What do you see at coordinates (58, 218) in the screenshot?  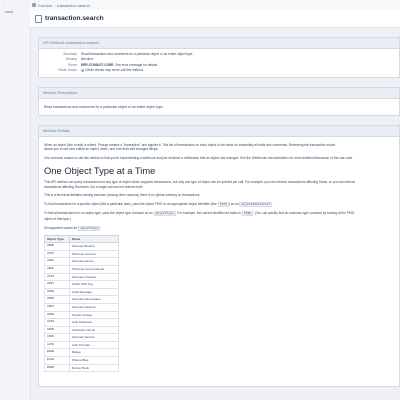 I see `details-text: object of that type.)` at bounding box center [58, 218].